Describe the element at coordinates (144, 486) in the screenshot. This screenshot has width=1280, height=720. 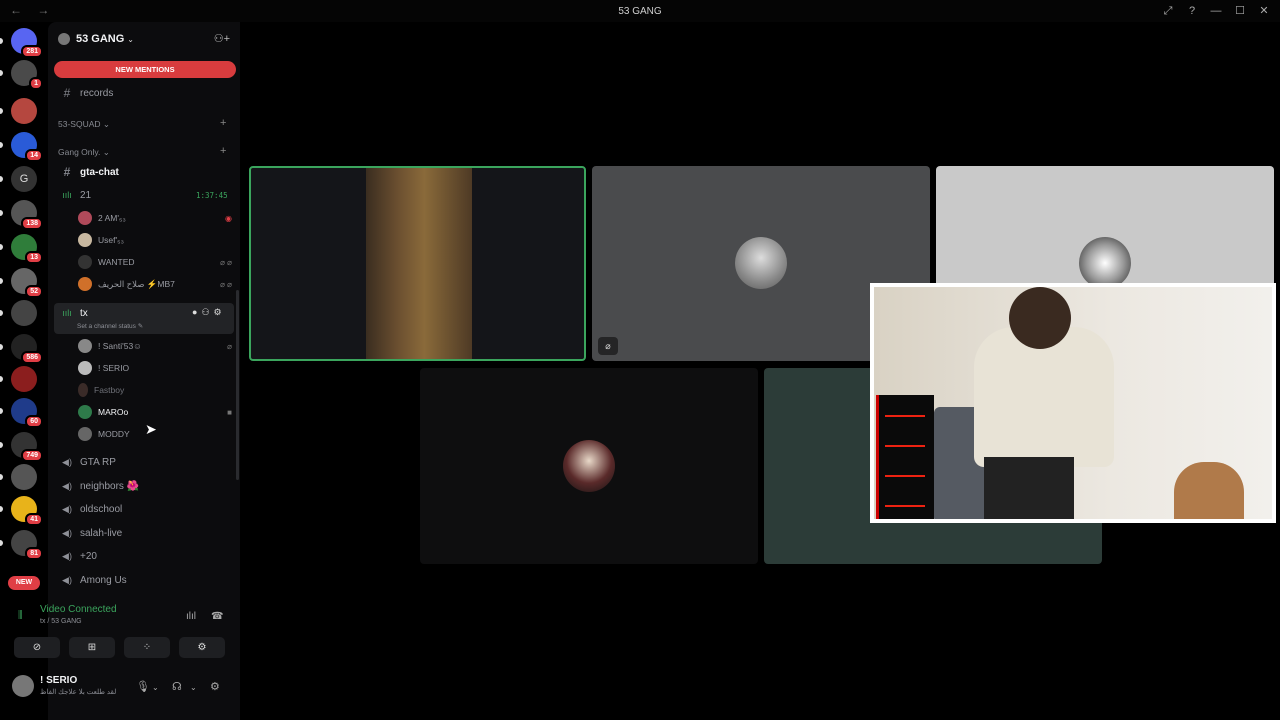
I see `voice-channel: ◀) neighbors 🌺` at that location.